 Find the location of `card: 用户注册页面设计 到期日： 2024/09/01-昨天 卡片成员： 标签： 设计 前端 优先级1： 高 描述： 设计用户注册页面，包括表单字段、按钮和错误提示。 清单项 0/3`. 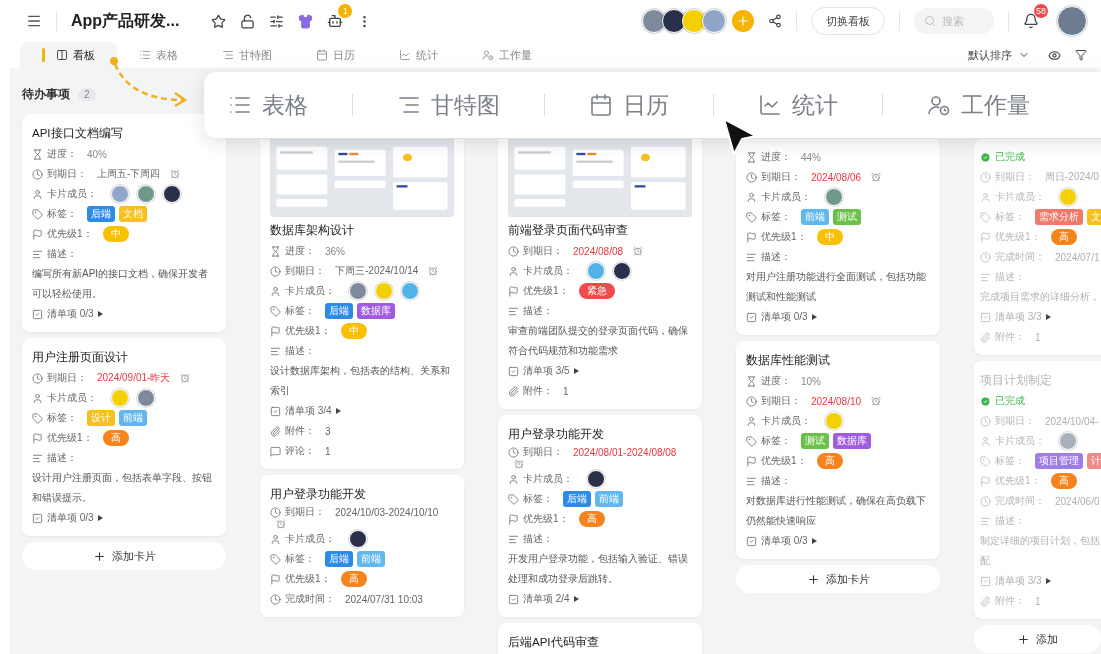

card: 用户注册页面设计 到期日： 2024/09/01-昨天 卡片成员： 标签： 设计 前端 优先级1： 高 描述： 设计用户注册页面，包括表单字段、按钮和错误提示。 清单项 0/3 is located at coordinates (124, 437).